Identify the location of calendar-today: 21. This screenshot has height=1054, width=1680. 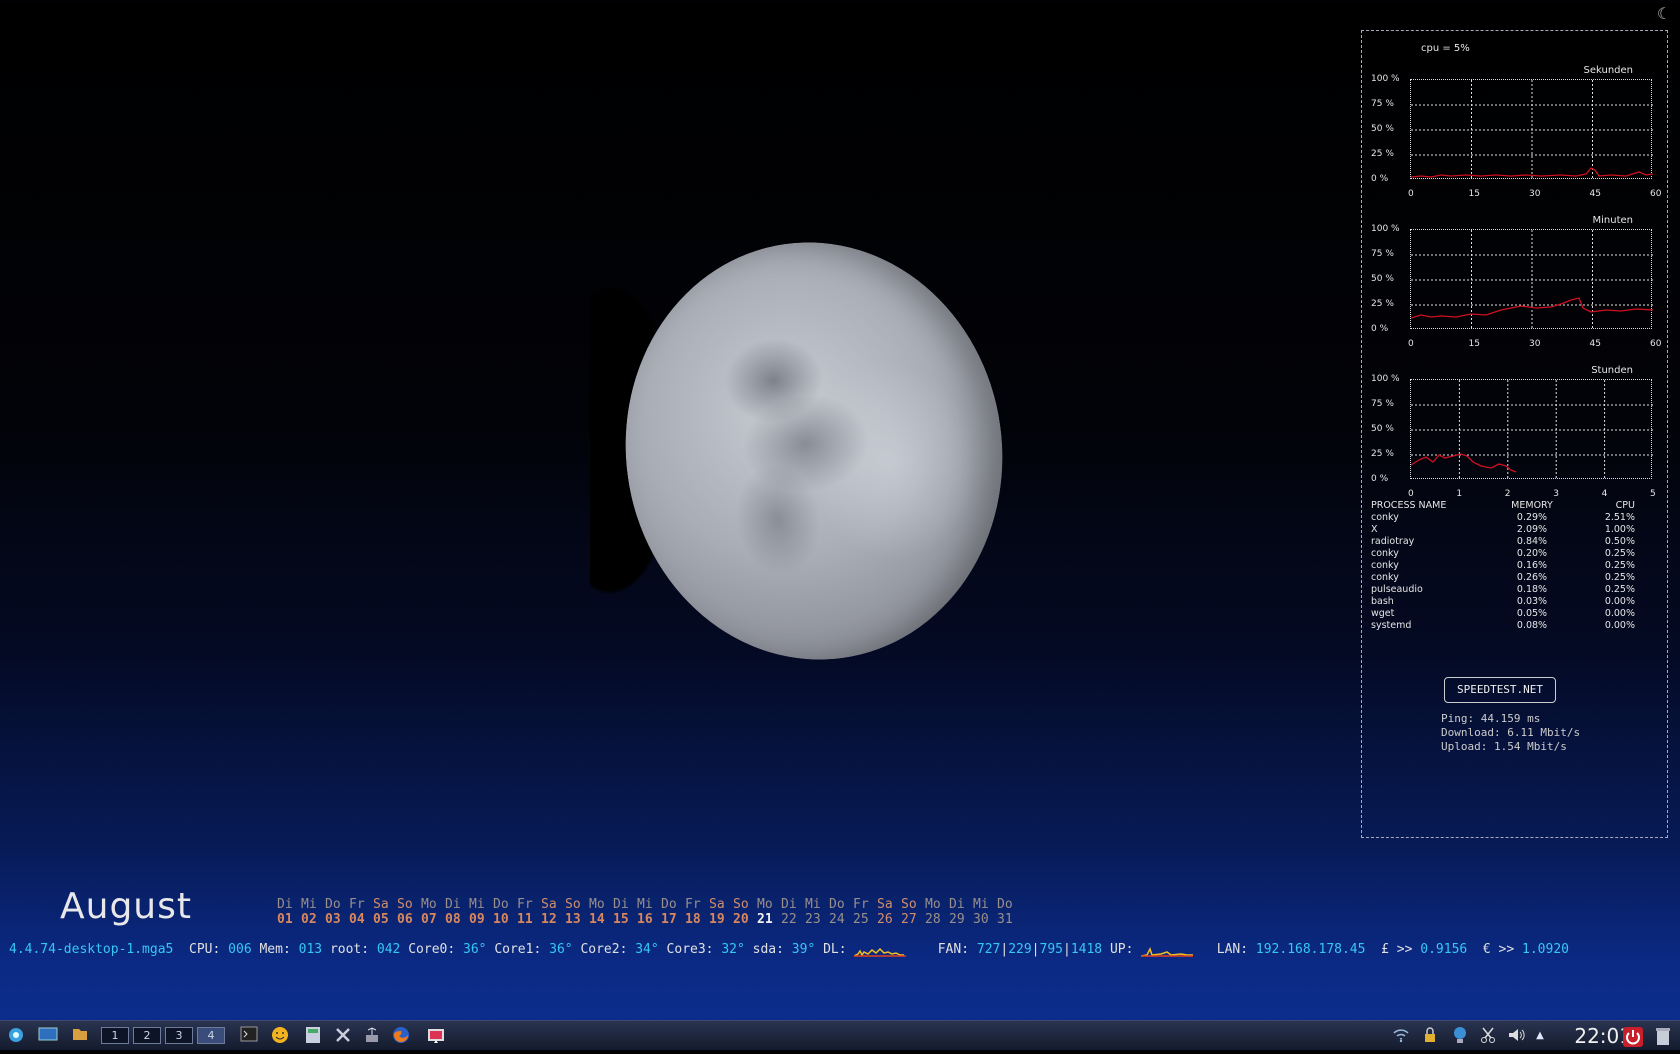
(765, 919).